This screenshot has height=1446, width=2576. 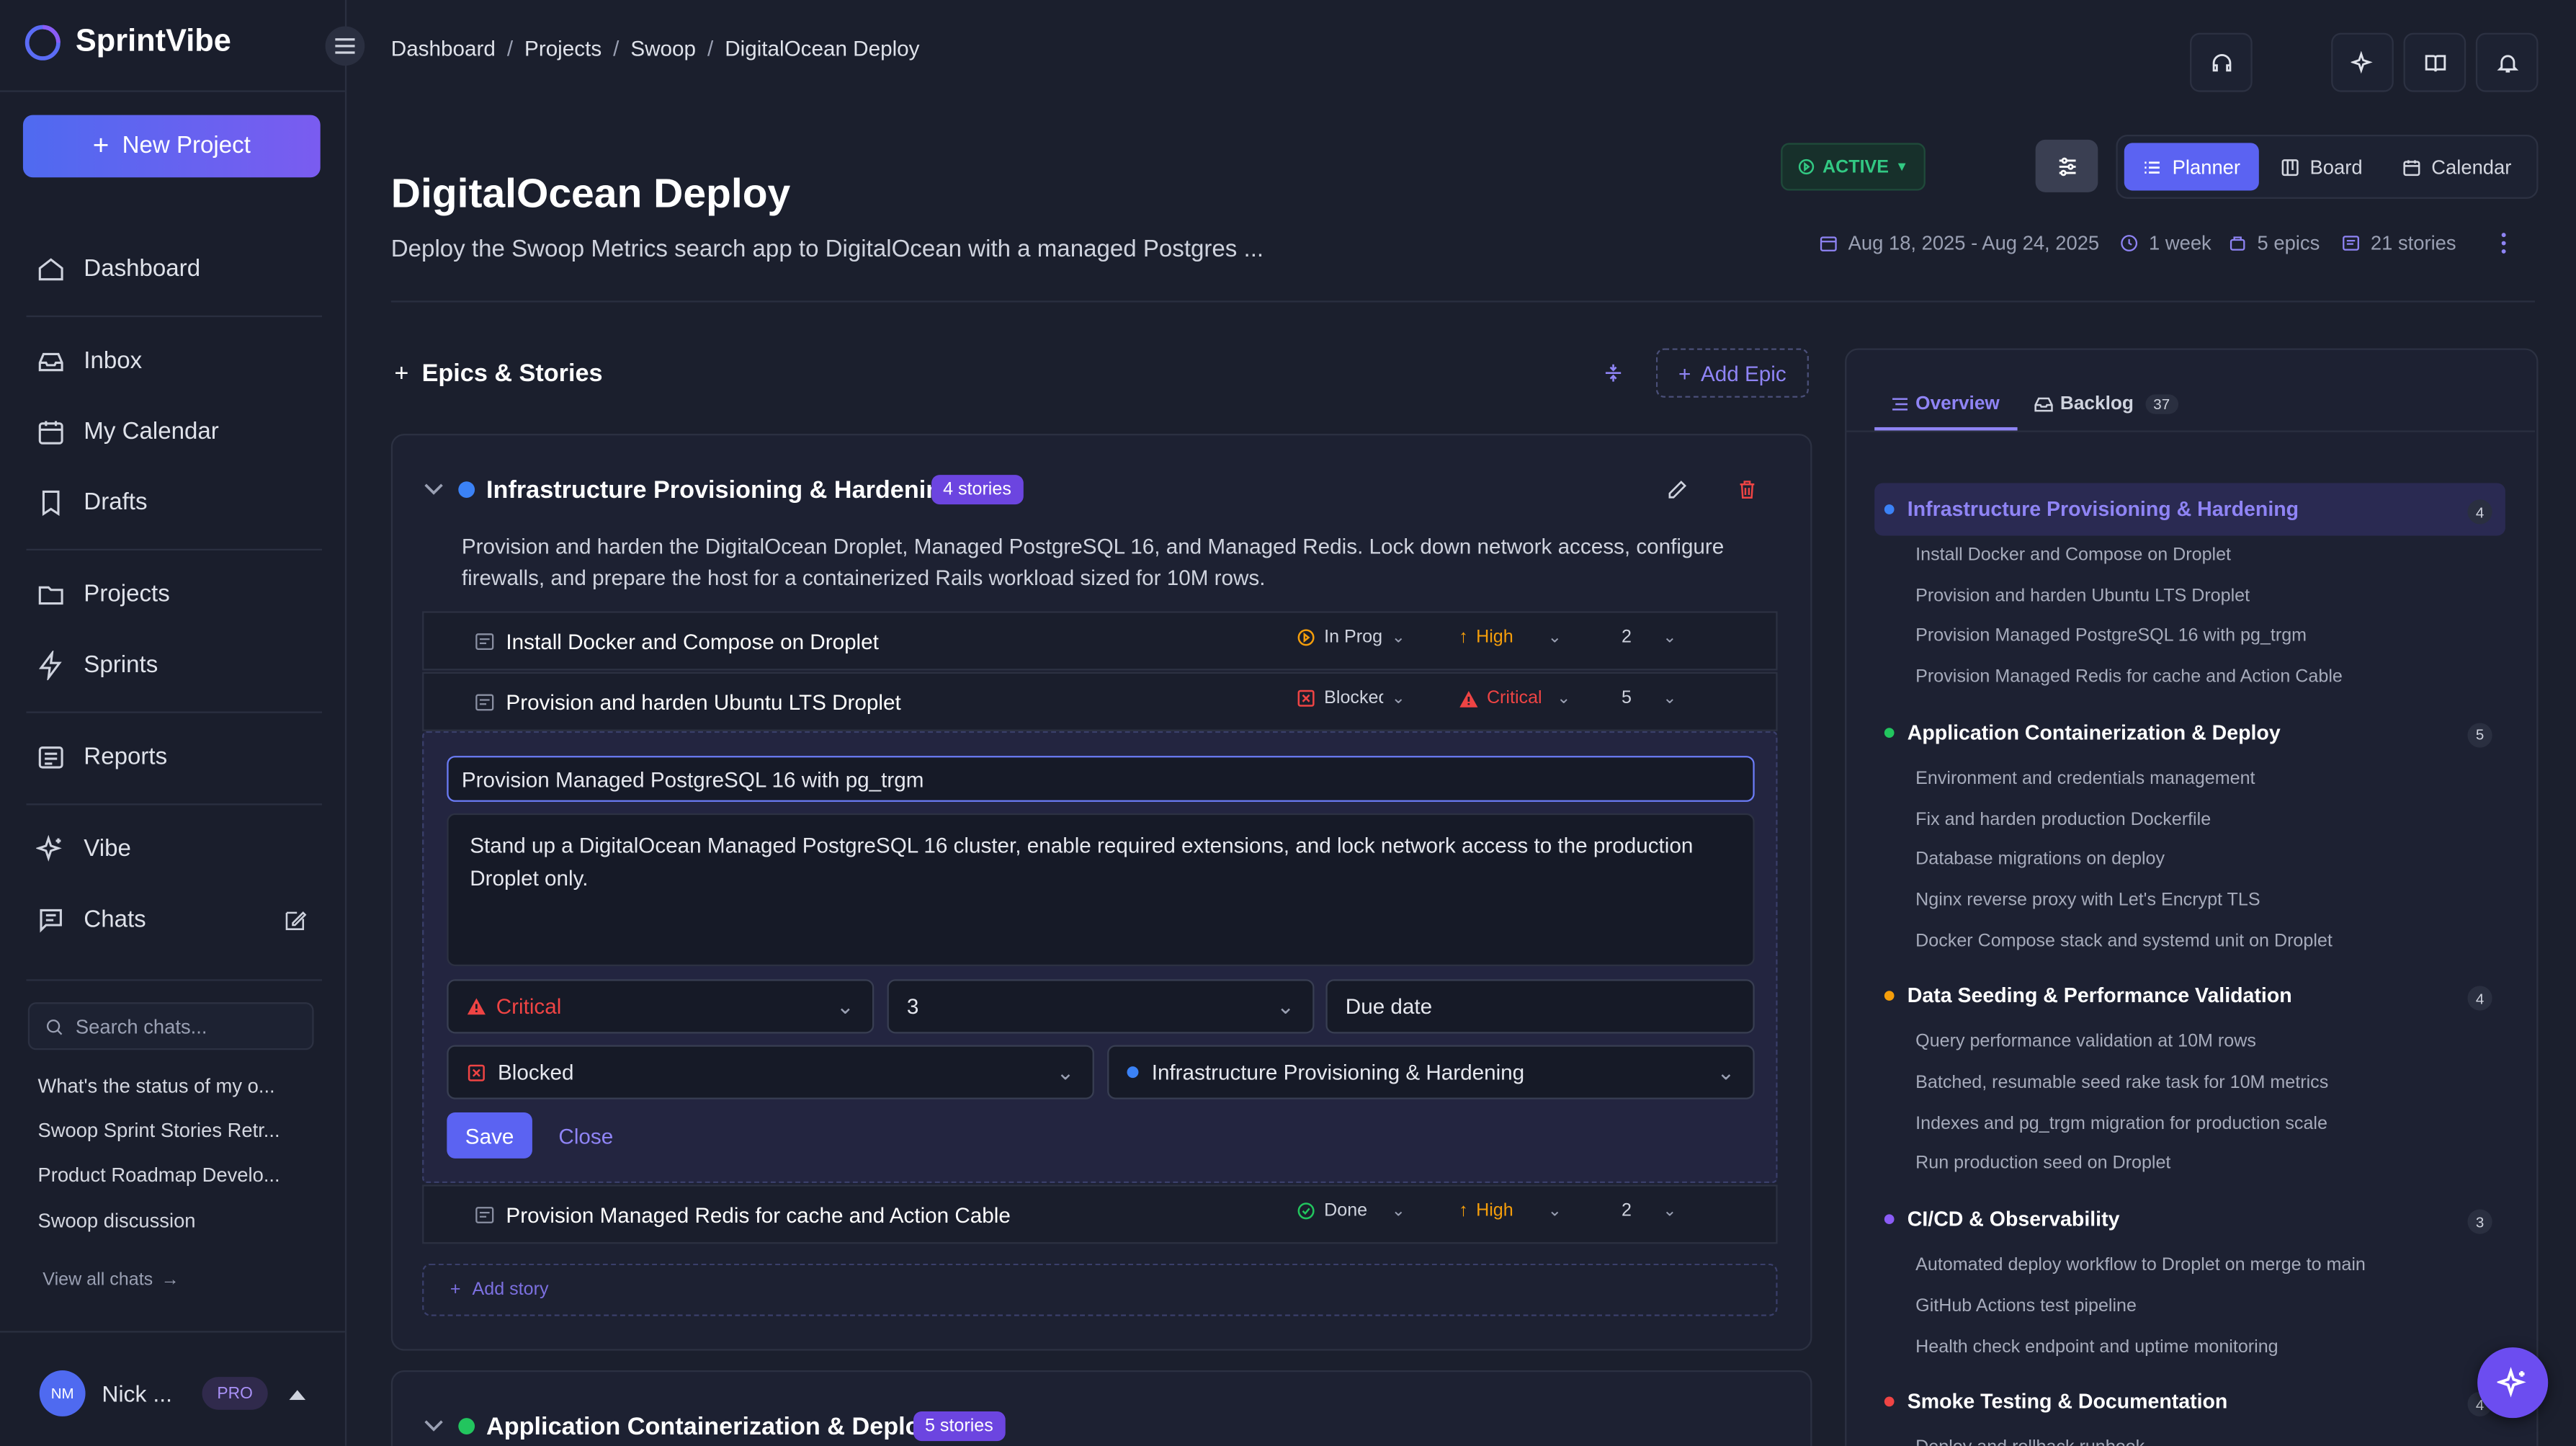 I want to click on view-calendar-tab: Calendar, so click(x=2456, y=166).